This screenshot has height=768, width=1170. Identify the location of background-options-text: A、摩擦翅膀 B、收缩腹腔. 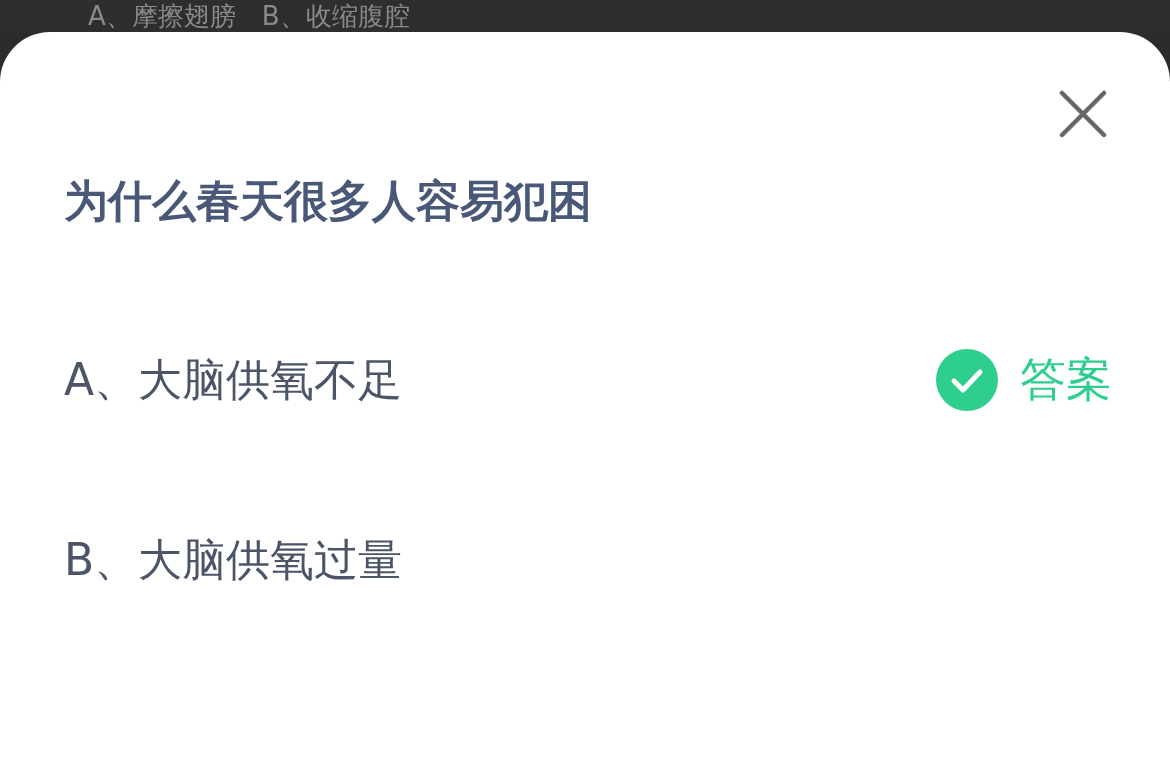
(249, 16).